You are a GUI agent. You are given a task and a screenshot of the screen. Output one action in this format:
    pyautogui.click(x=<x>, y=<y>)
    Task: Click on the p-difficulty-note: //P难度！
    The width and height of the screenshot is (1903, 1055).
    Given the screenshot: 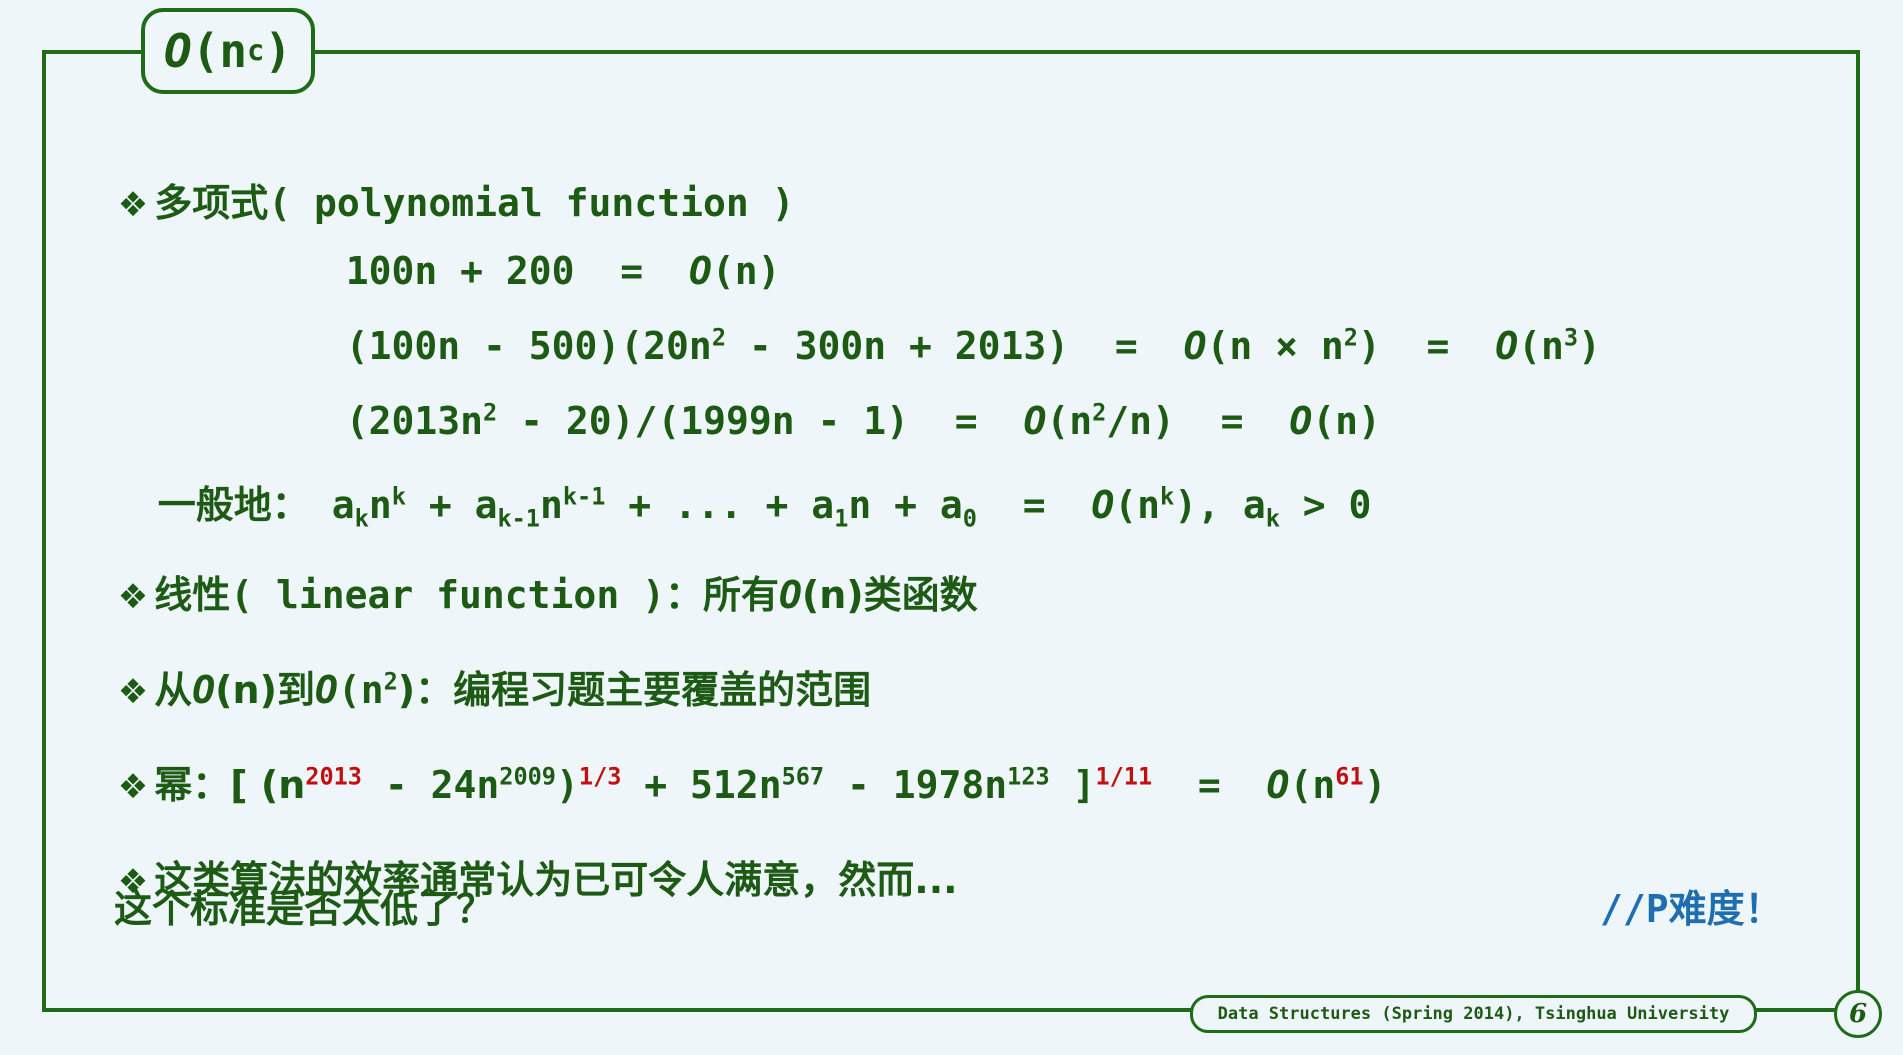 What is the action you would take?
    pyautogui.click(x=1691, y=909)
    